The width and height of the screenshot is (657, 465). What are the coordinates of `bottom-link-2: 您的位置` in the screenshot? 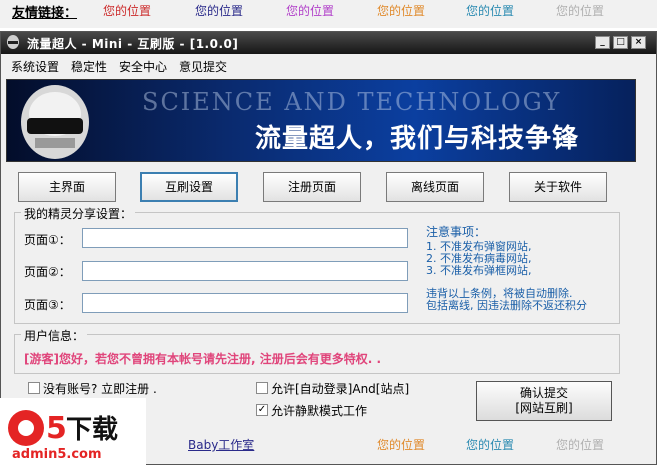 It's located at (490, 444).